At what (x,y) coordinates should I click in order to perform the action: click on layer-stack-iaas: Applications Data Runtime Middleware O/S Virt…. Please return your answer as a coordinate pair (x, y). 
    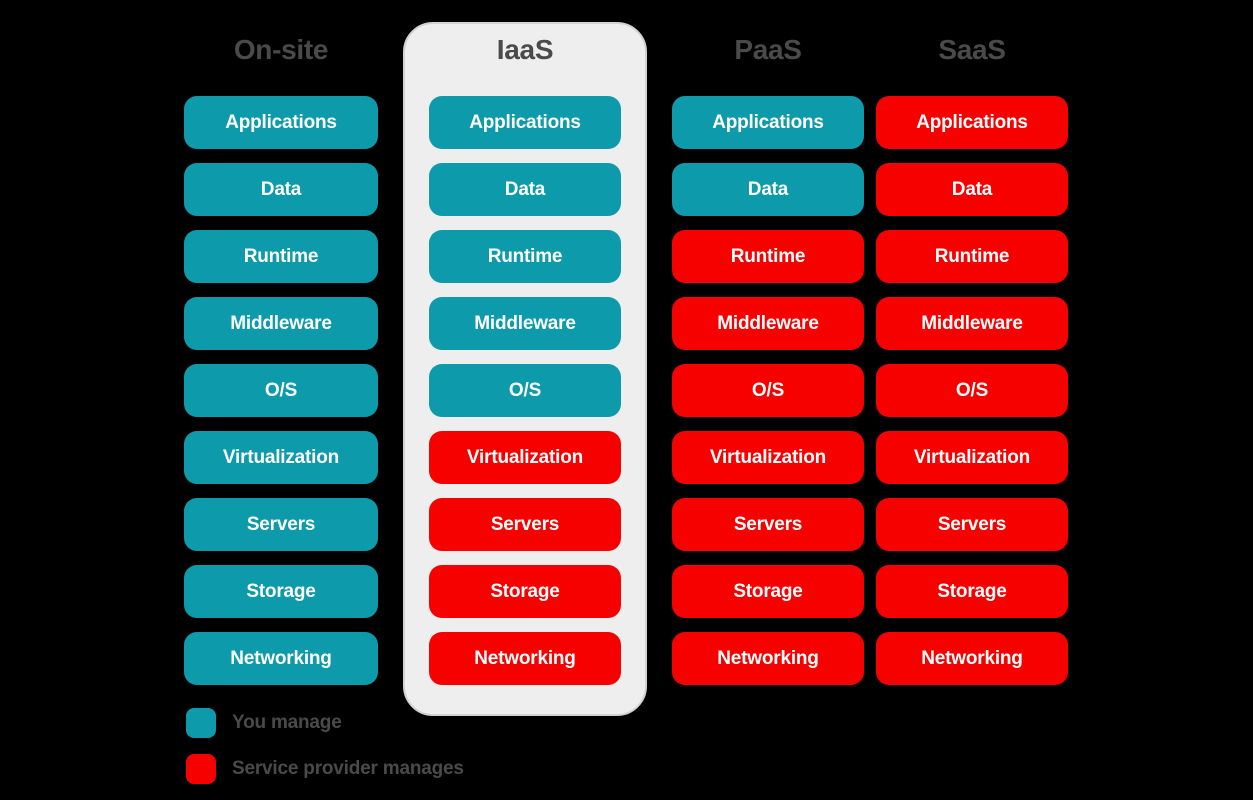
    Looking at the image, I should click on (525, 390).